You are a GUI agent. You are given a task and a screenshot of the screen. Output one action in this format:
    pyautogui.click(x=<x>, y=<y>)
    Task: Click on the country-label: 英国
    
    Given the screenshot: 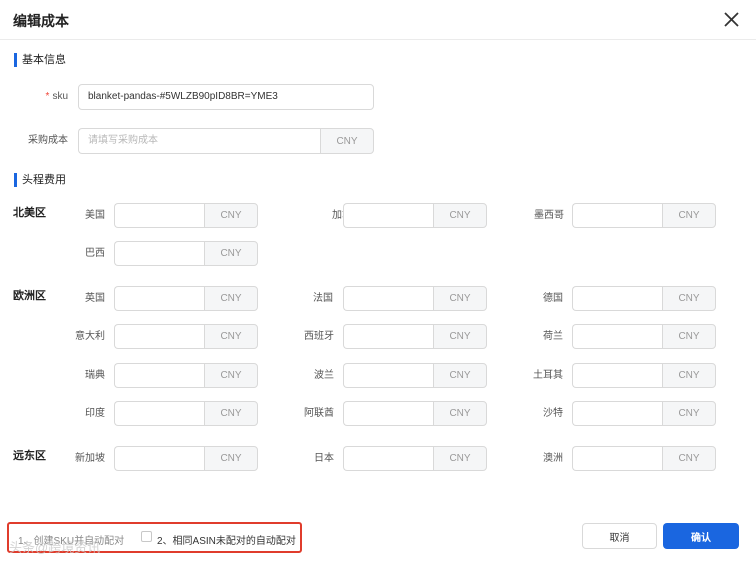 What is the action you would take?
    pyautogui.click(x=95, y=298)
    